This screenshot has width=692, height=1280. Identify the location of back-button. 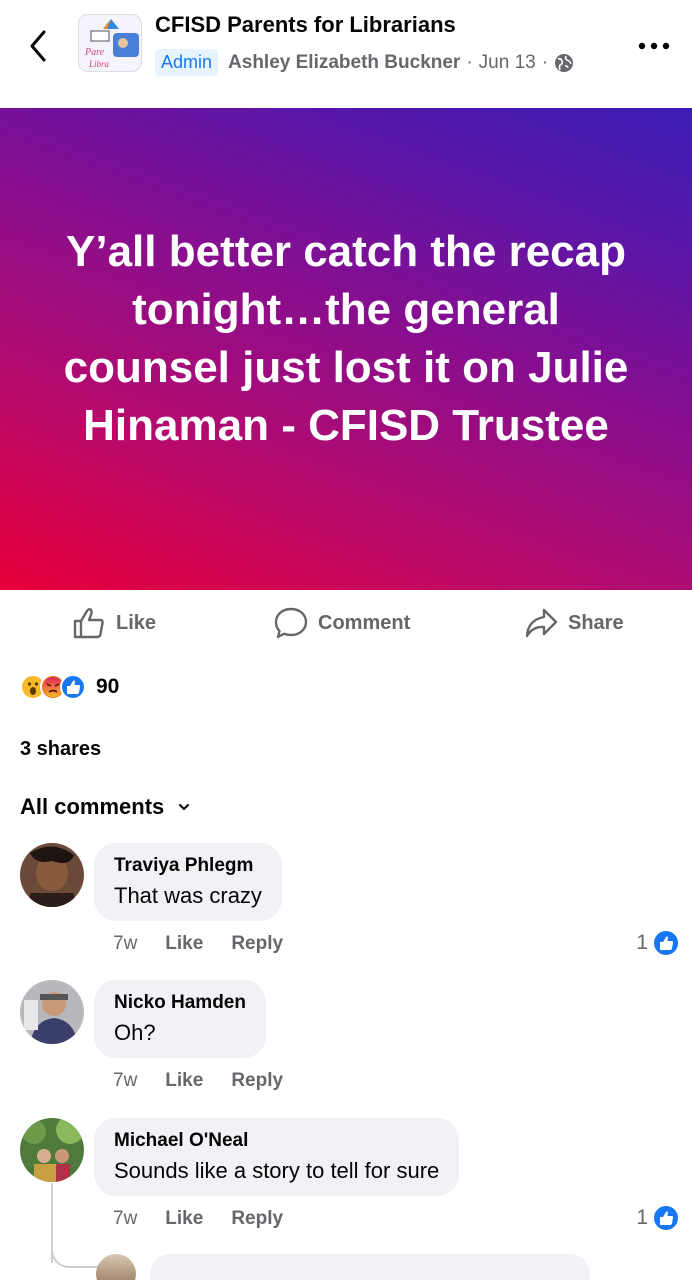
(38, 46).